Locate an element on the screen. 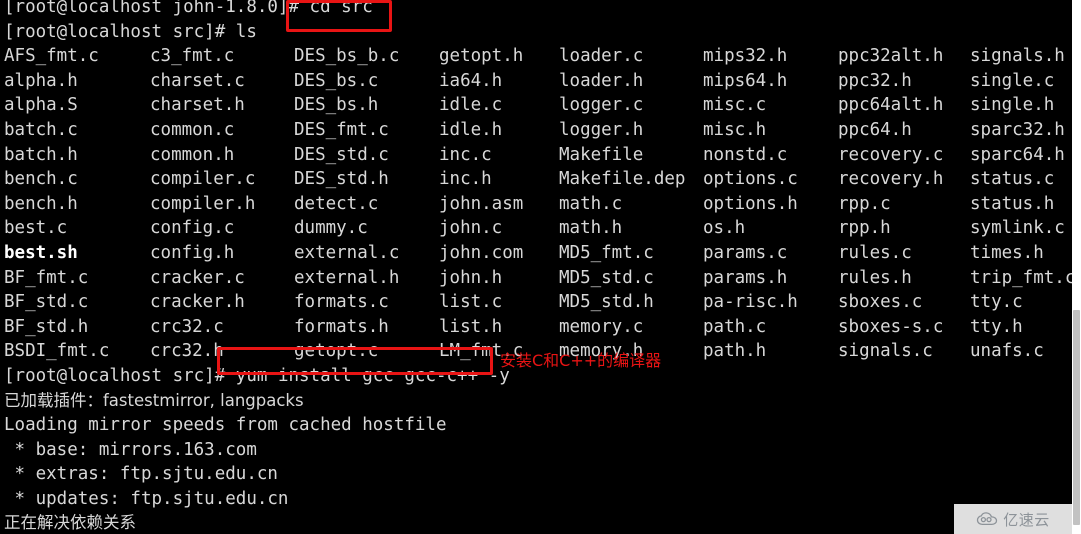  command-yum-install: yum install gcc gcc-c++ -y is located at coordinates (372, 375).